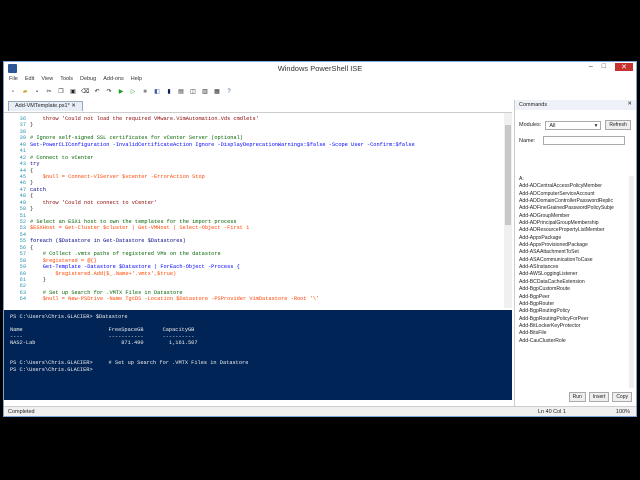 The height and width of the screenshot is (480, 640). I want to click on console-line: NAS2-Lab 871.490 1,161.507, so click(104, 343).